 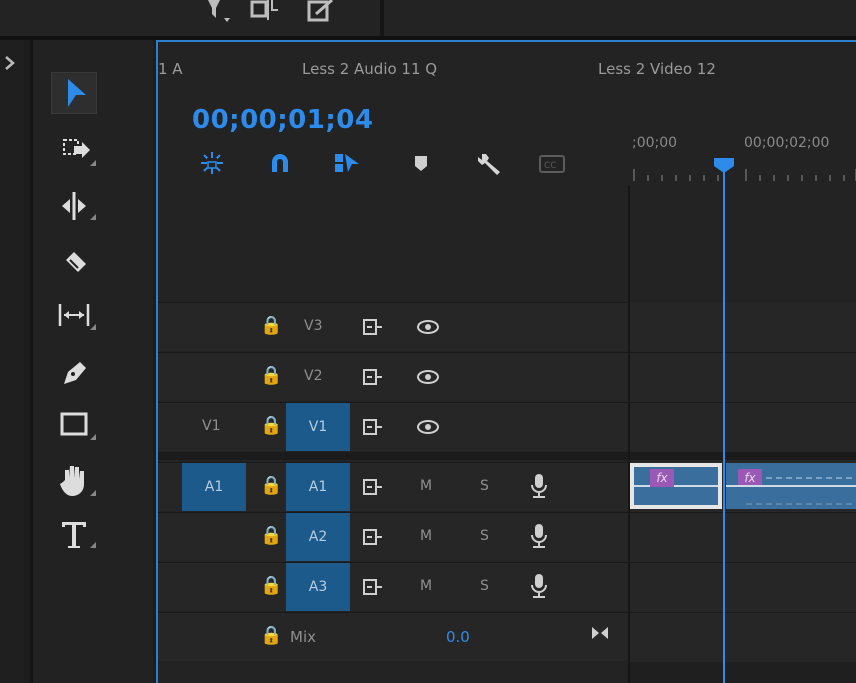 I want to click on ruler-start-time: ;00;00, so click(x=655, y=143).